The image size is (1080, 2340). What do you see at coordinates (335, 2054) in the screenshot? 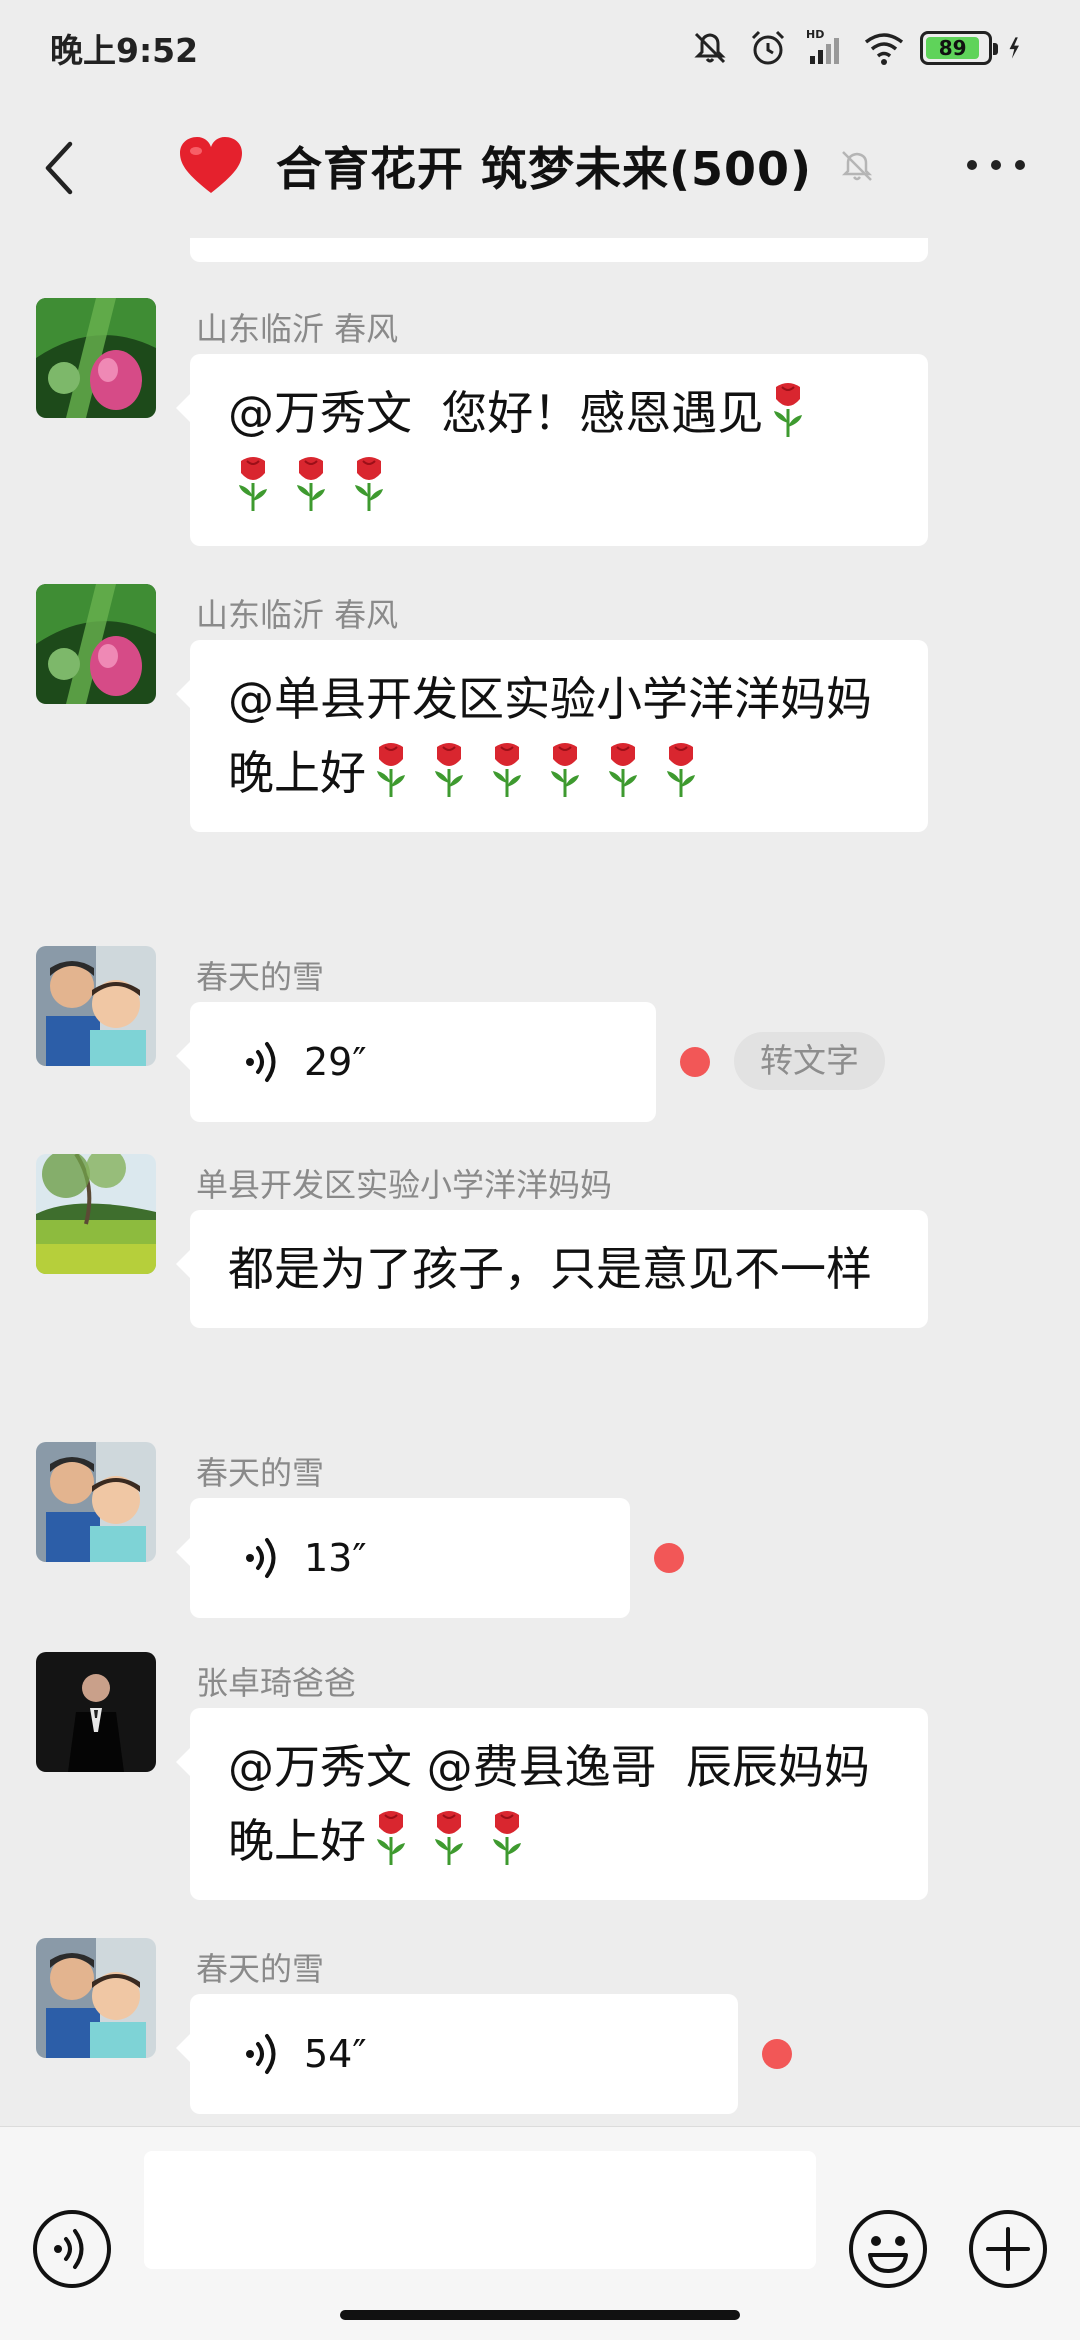
I see `voice-duration: 54″` at bounding box center [335, 2054].